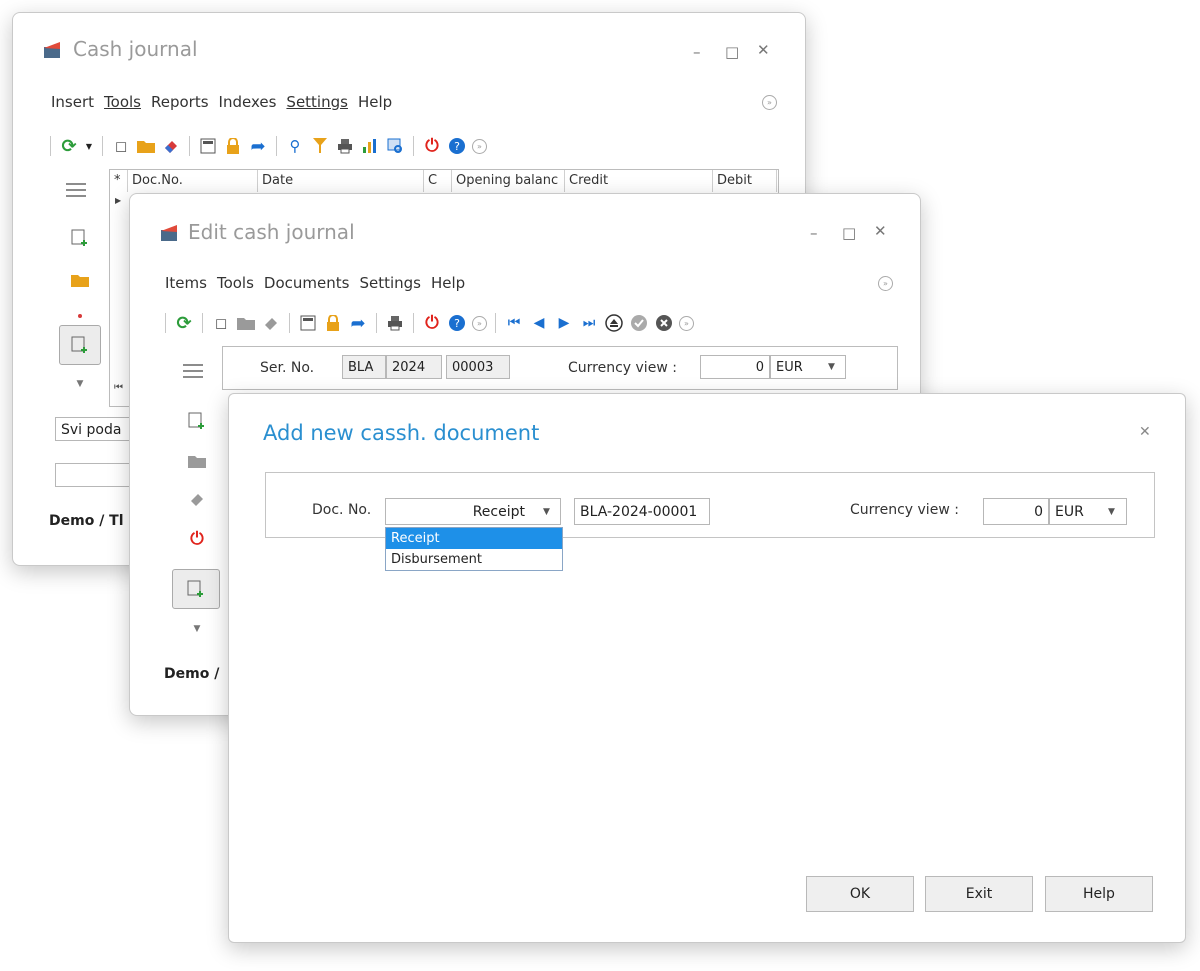  What do you see at coordinates (307, 283) in the screenshot?
I see `menu-documents: Documents` at bounding box center [307, 283].